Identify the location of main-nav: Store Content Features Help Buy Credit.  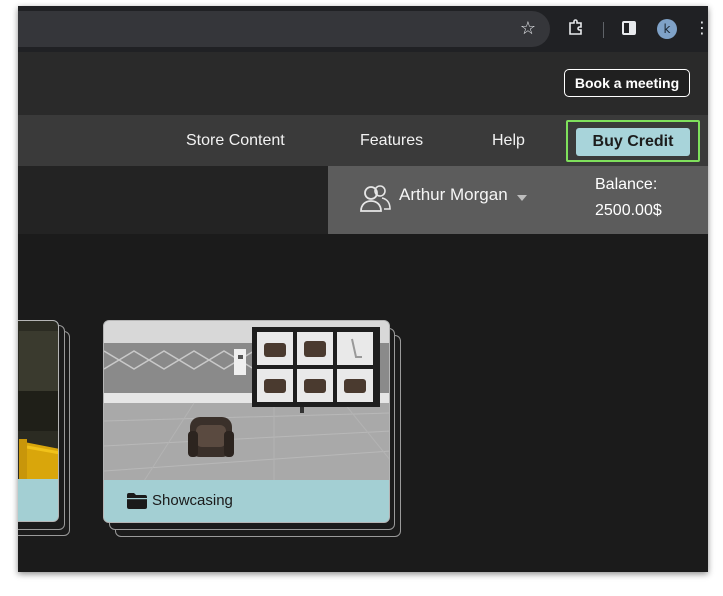
(363, 140).